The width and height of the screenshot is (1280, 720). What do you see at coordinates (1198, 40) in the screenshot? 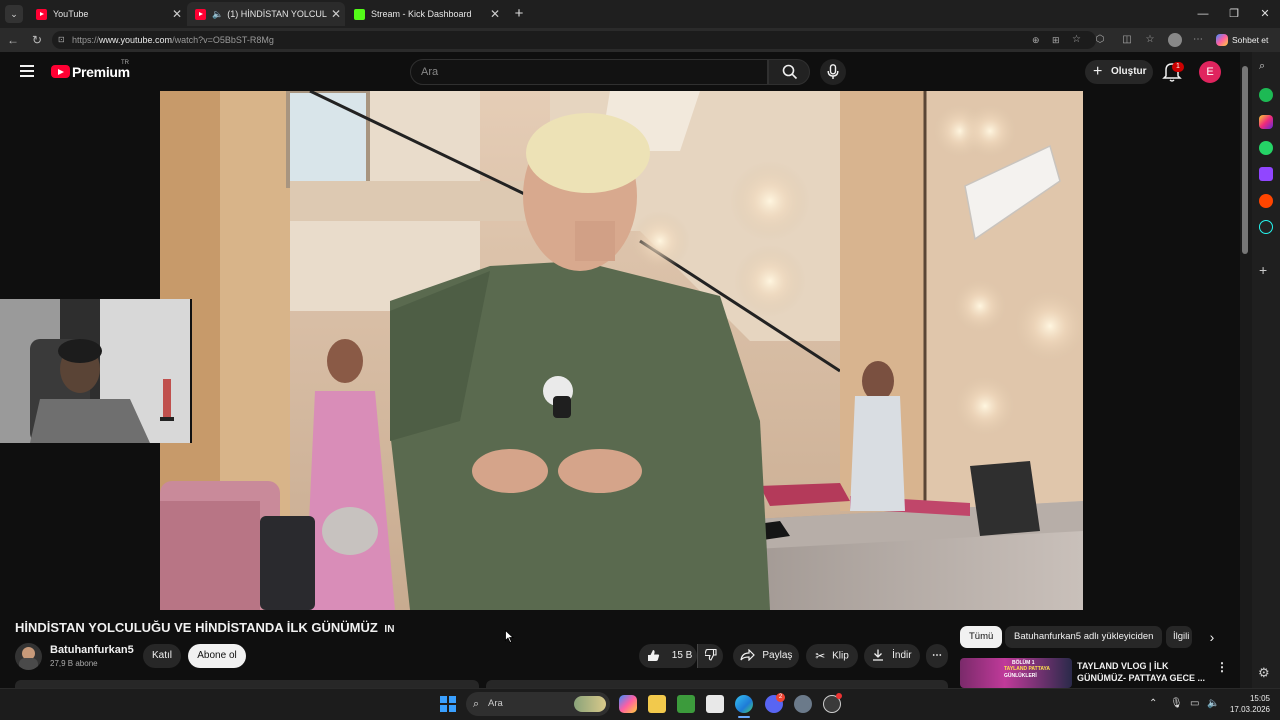
I see `more-menu-icon: ⋯` at bounding box center [1198, 40].